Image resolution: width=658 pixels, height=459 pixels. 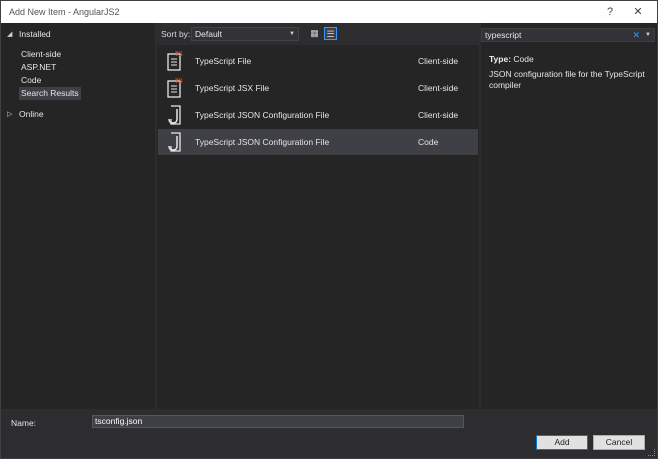 I want to click on expanded-arrow-icon: ◢, so click(x=10, y=34).